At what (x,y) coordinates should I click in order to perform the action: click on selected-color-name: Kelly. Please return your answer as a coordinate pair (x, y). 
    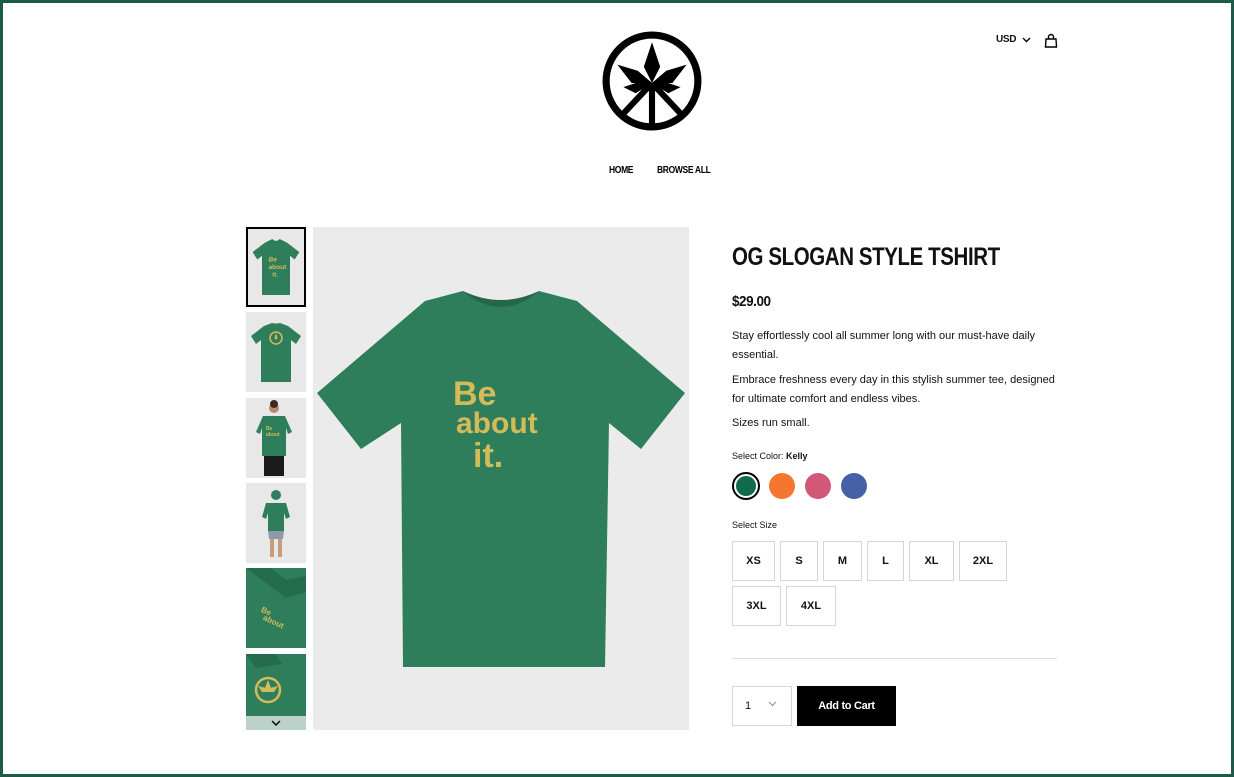
    Looking at the image, I should click on (797, 456).